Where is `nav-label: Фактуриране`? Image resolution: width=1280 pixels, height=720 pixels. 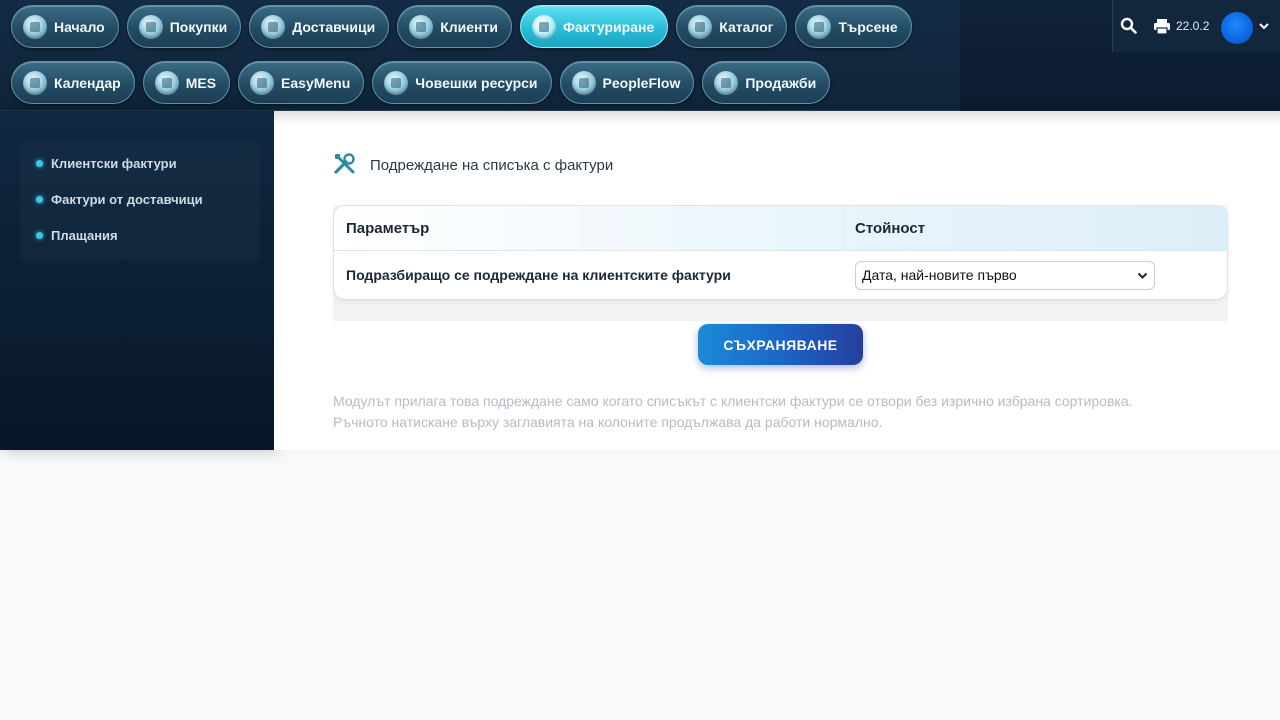
nav-label: Фактуриране is located at coordinates (608, 26).